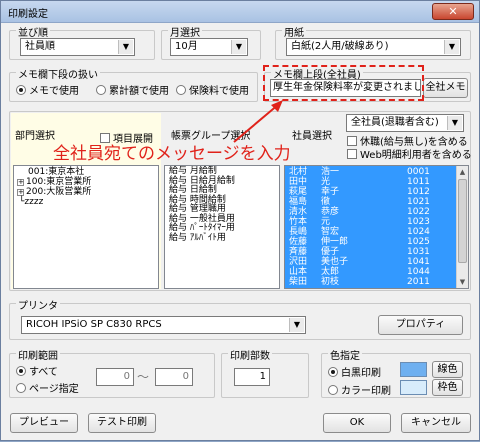 This screenshot has height=442, width=480. I want to click on mono-print-radio: 白黒印刷, so click(354, 371).